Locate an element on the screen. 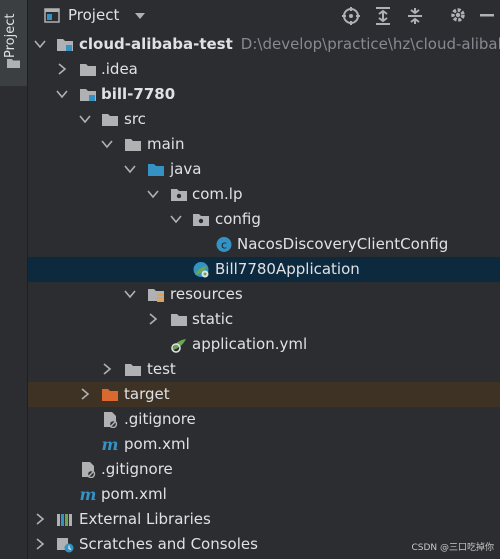 The height and width of the screenshot is (559, 500). tree-row-java: java is located at coordinates (264, 169).